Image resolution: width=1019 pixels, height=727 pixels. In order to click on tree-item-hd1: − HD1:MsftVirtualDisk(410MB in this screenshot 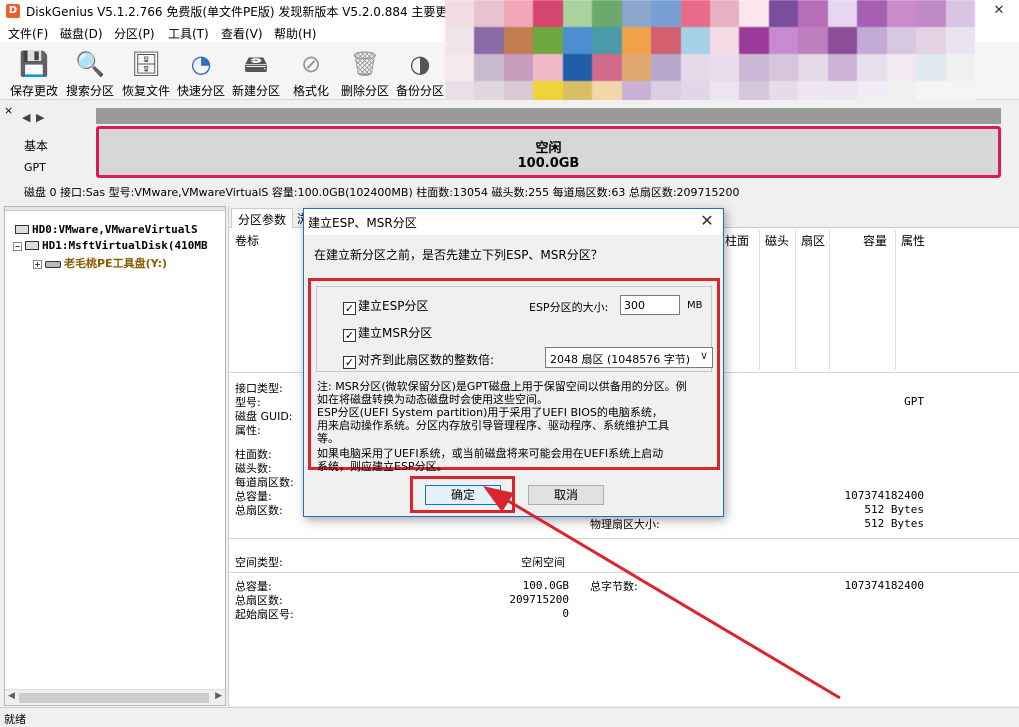, I will do `click(110, 245)`.